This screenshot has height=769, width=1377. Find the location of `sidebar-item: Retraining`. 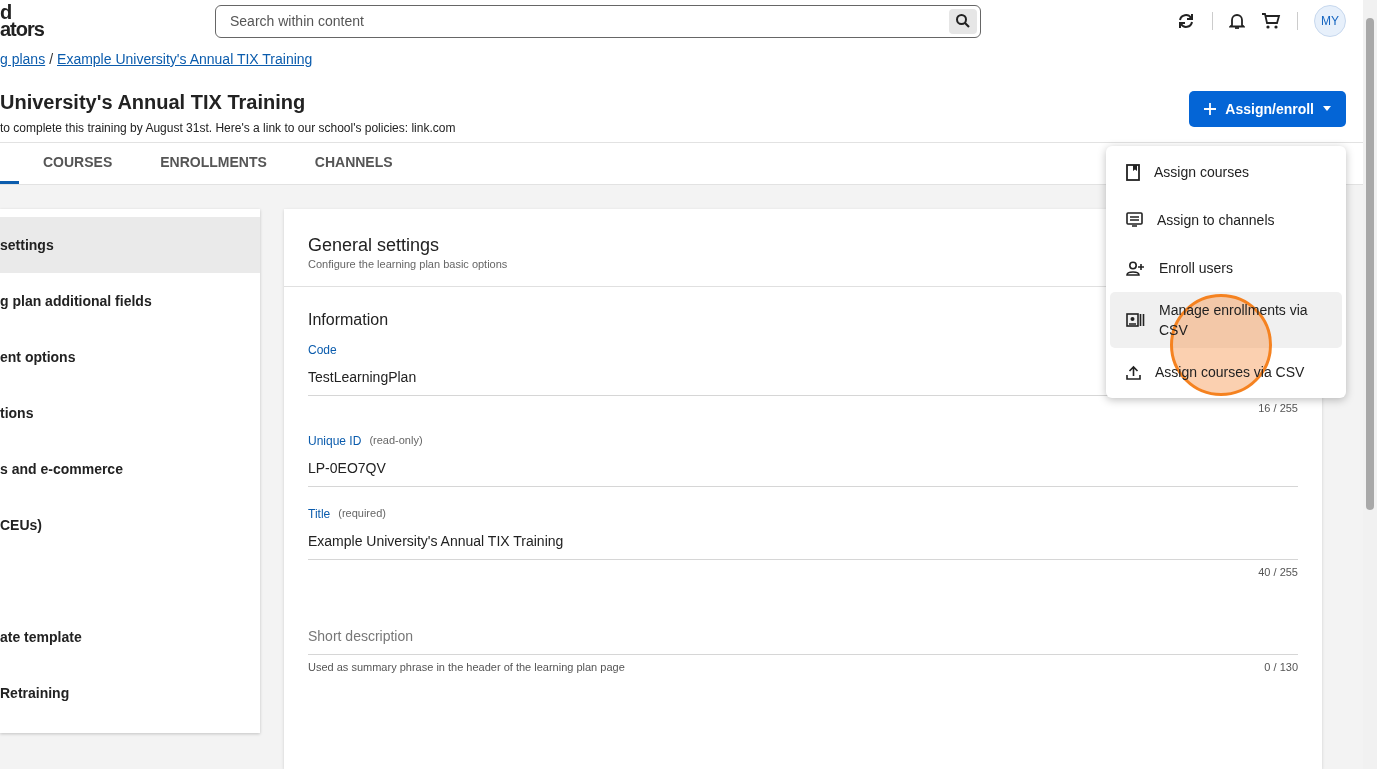

sidebar-item: Retraining is located at coordinates (130, 693).